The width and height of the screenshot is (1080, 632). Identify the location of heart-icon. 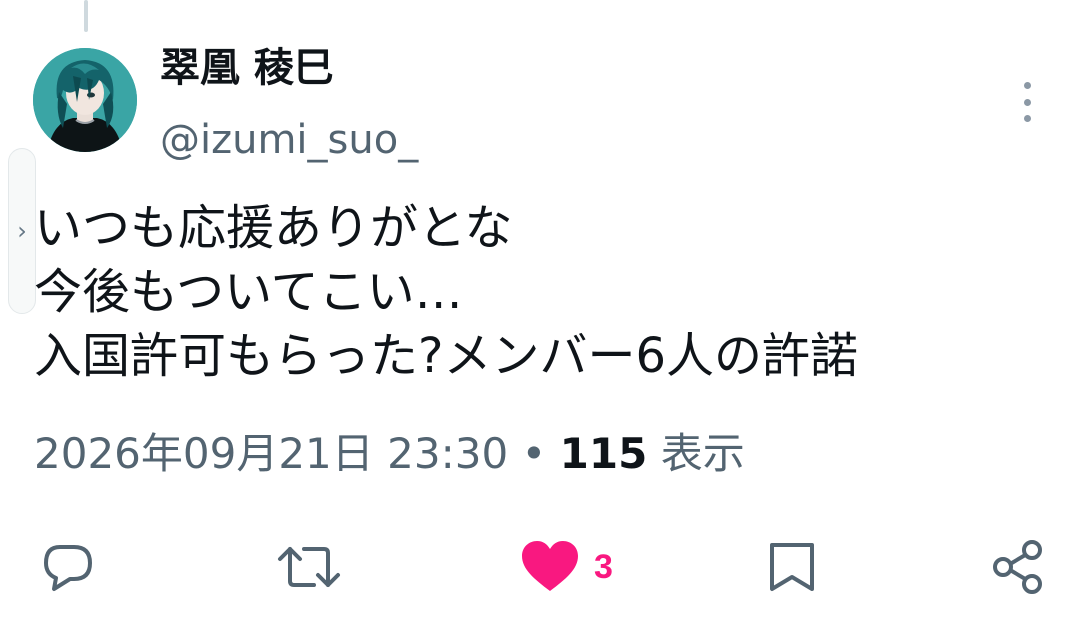
(550, 566).